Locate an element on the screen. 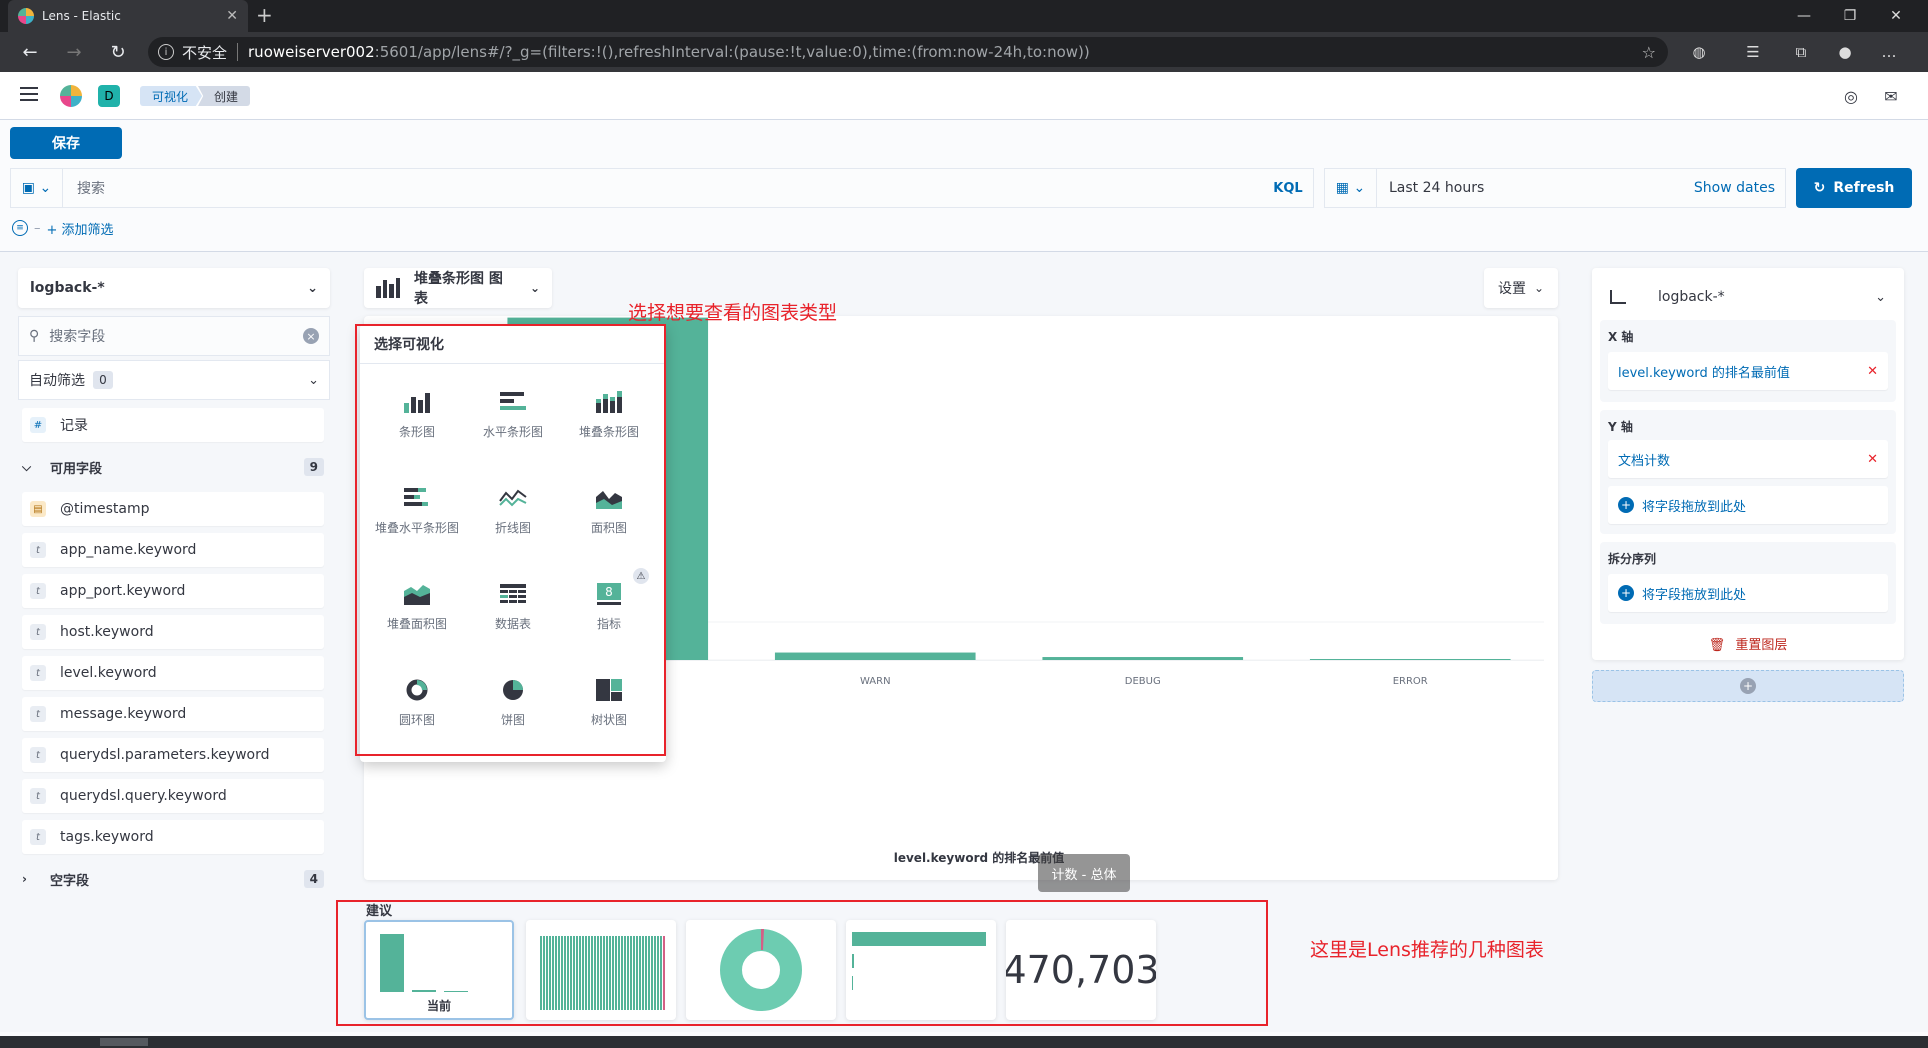 The image size is (1928, 1048). y-axis-dimension: 文档计数 ✕ is located at coordinates (1748, 459).